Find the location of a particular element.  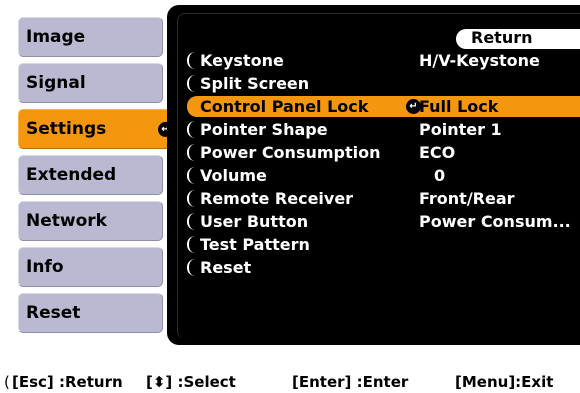

hint-enter: [Enter] :Enter is located at coordinates (350, 382).